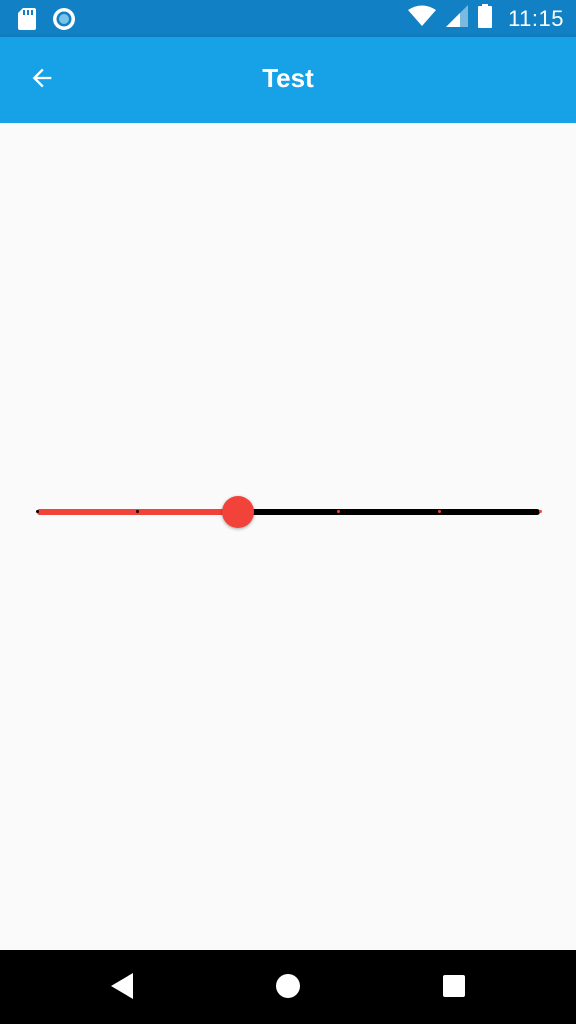  I want to click on page-title: Test, so click(288, 78).